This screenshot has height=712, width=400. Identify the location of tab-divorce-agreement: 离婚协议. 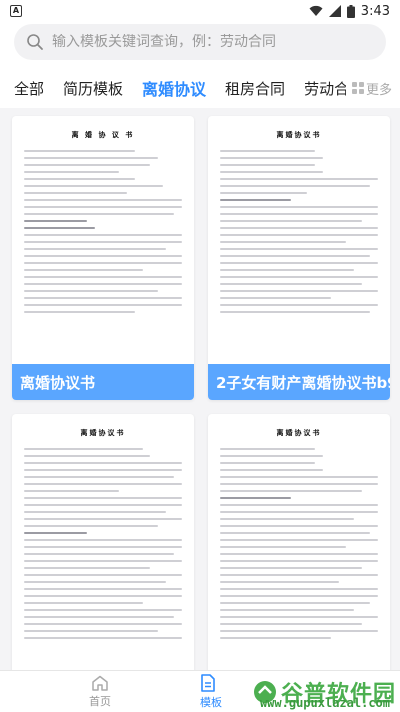
(174, 88).